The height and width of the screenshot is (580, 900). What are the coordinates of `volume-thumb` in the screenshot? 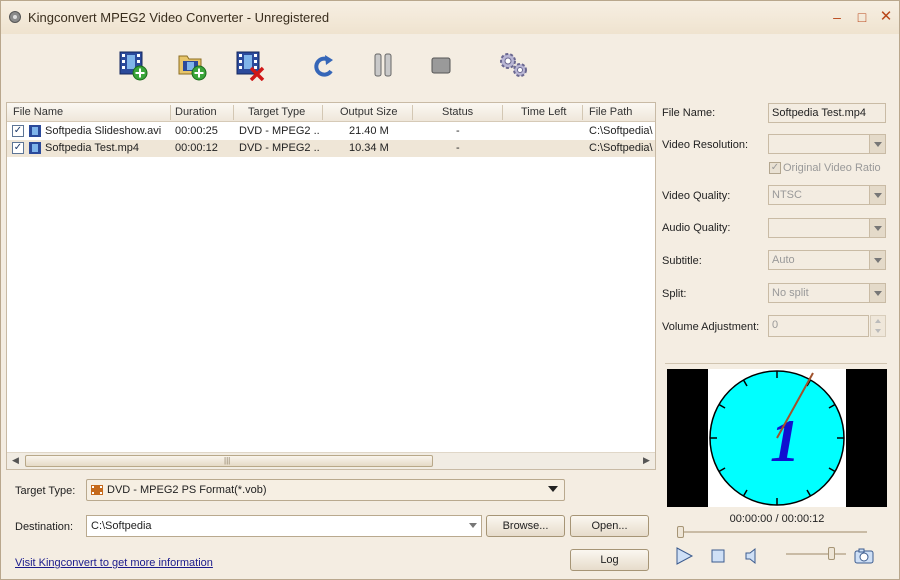 It's located at (831, 553).